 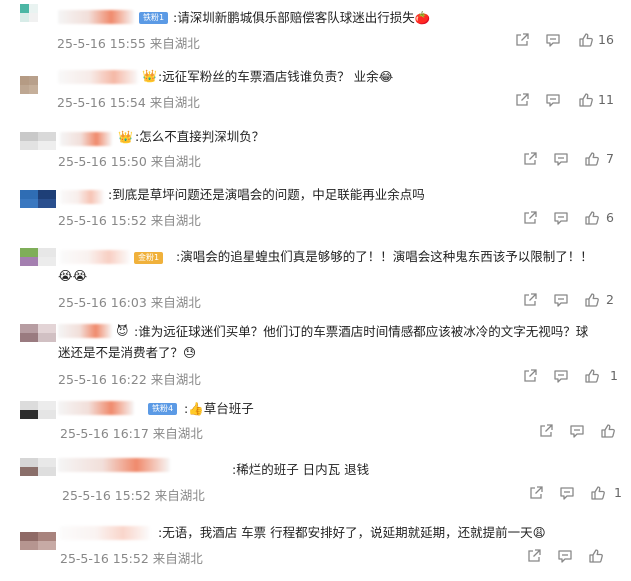 I want to click on comment-text: :演唱会的追星蝗虫们真是够够的了！！演唱会这种鬼东西该予以限制了！！, so click(x=384, y=256).